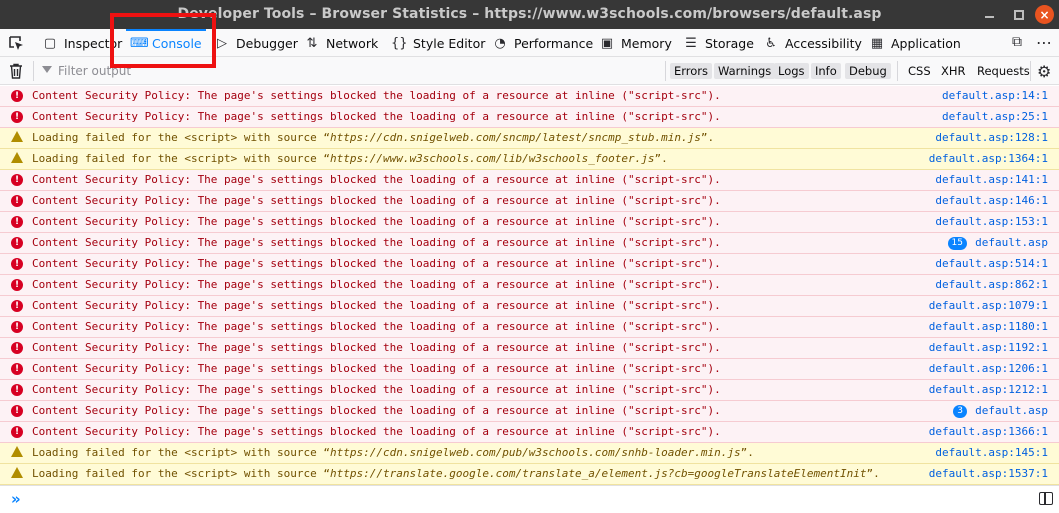  Describe the element at coordinates (988, 389) in the screenshot. I see `message-source-link: default.asp:1212:1` at that location.